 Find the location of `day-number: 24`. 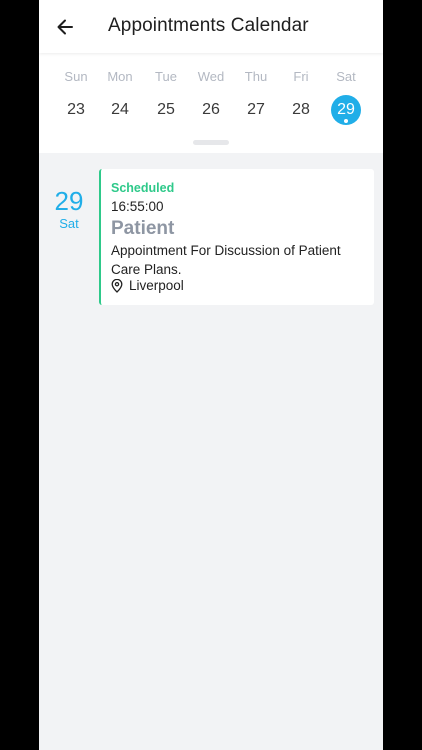

day-number: 24 is located at coordinates (120, 109).